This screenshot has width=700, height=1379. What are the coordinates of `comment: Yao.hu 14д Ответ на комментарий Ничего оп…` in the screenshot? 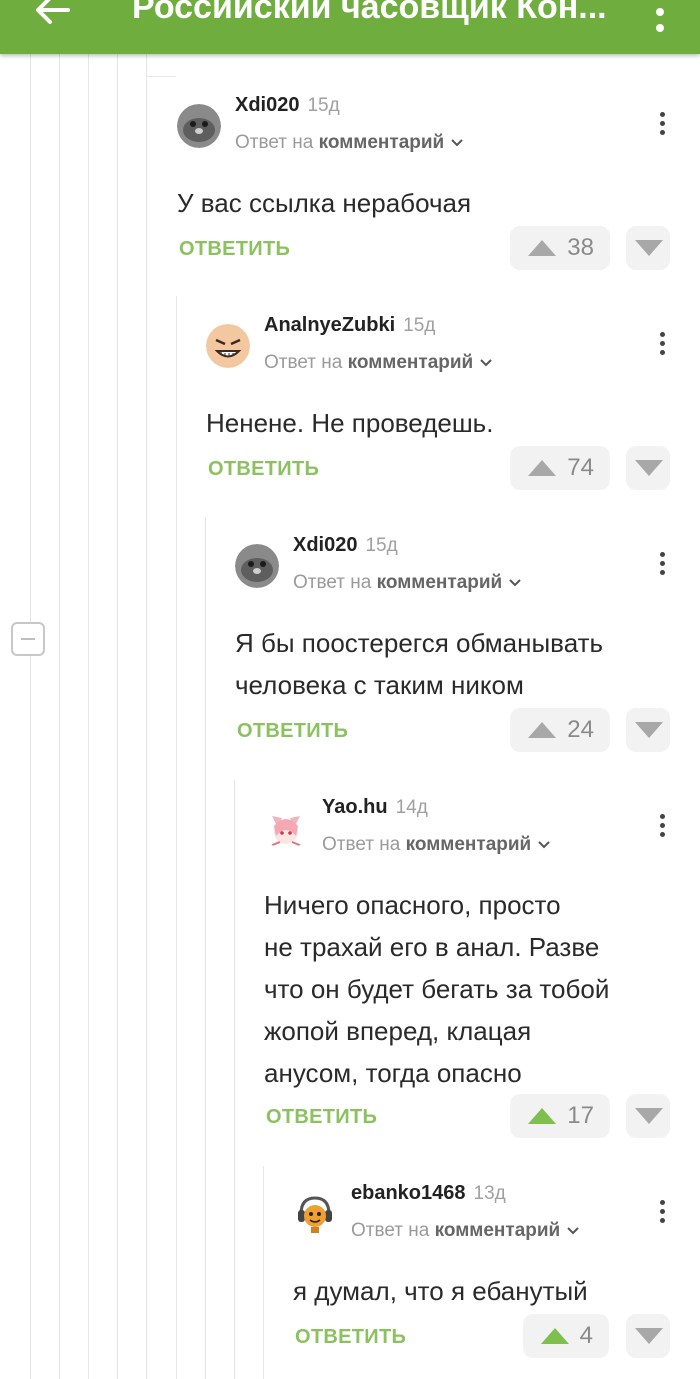 It's located at (469, 968).